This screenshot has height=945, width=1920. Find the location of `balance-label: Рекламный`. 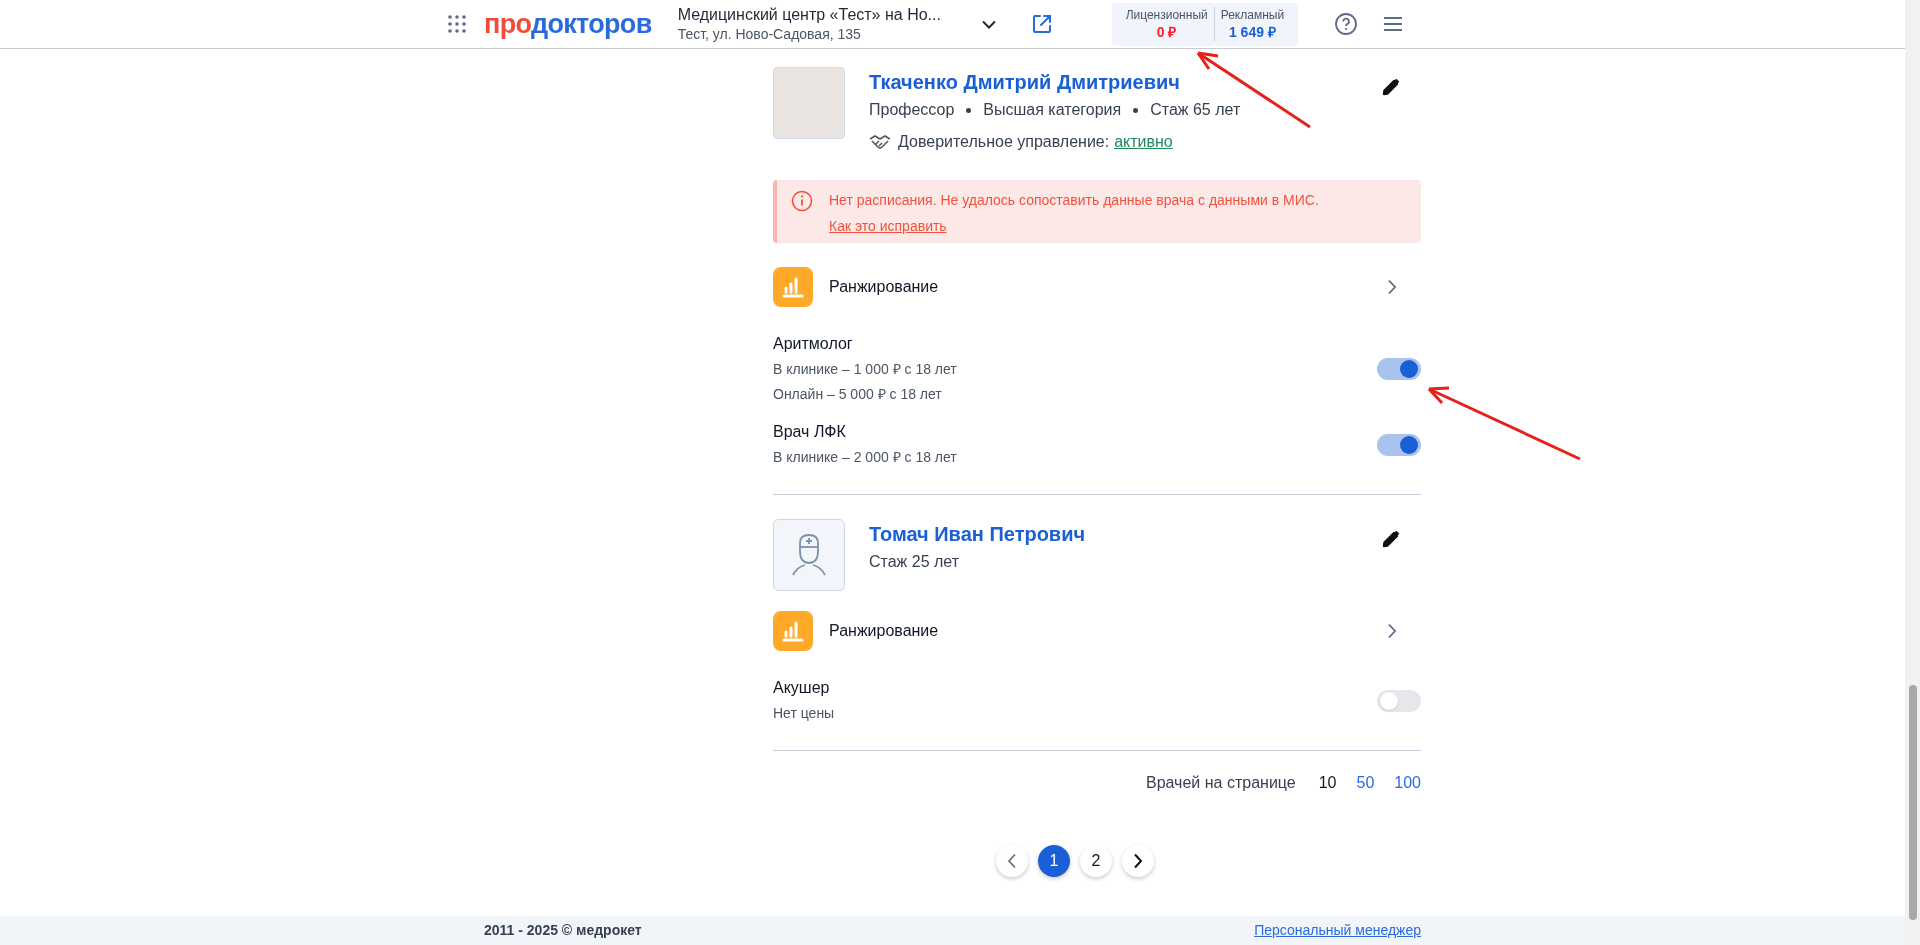

balance-label: Рекламный is located at coordinates (1252, 15).